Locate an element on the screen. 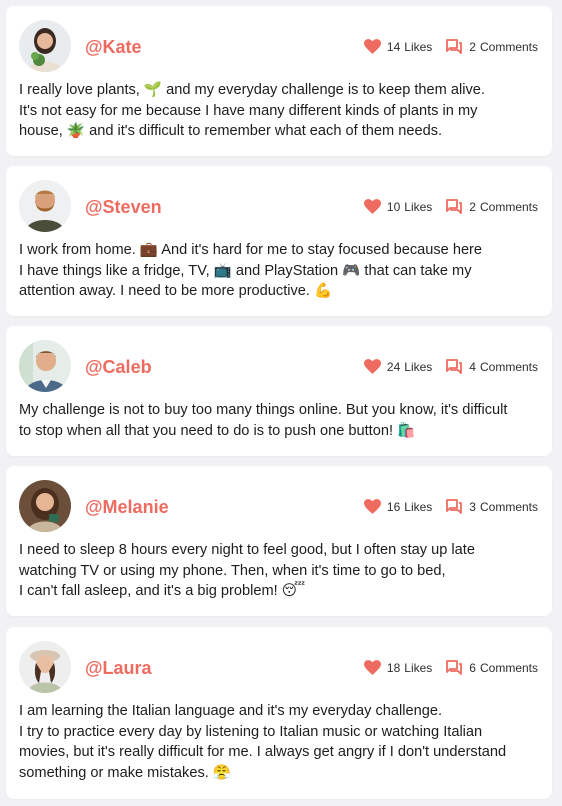  post-stats: 10 Likes 2 Comments is located at coordinates (450, 206).